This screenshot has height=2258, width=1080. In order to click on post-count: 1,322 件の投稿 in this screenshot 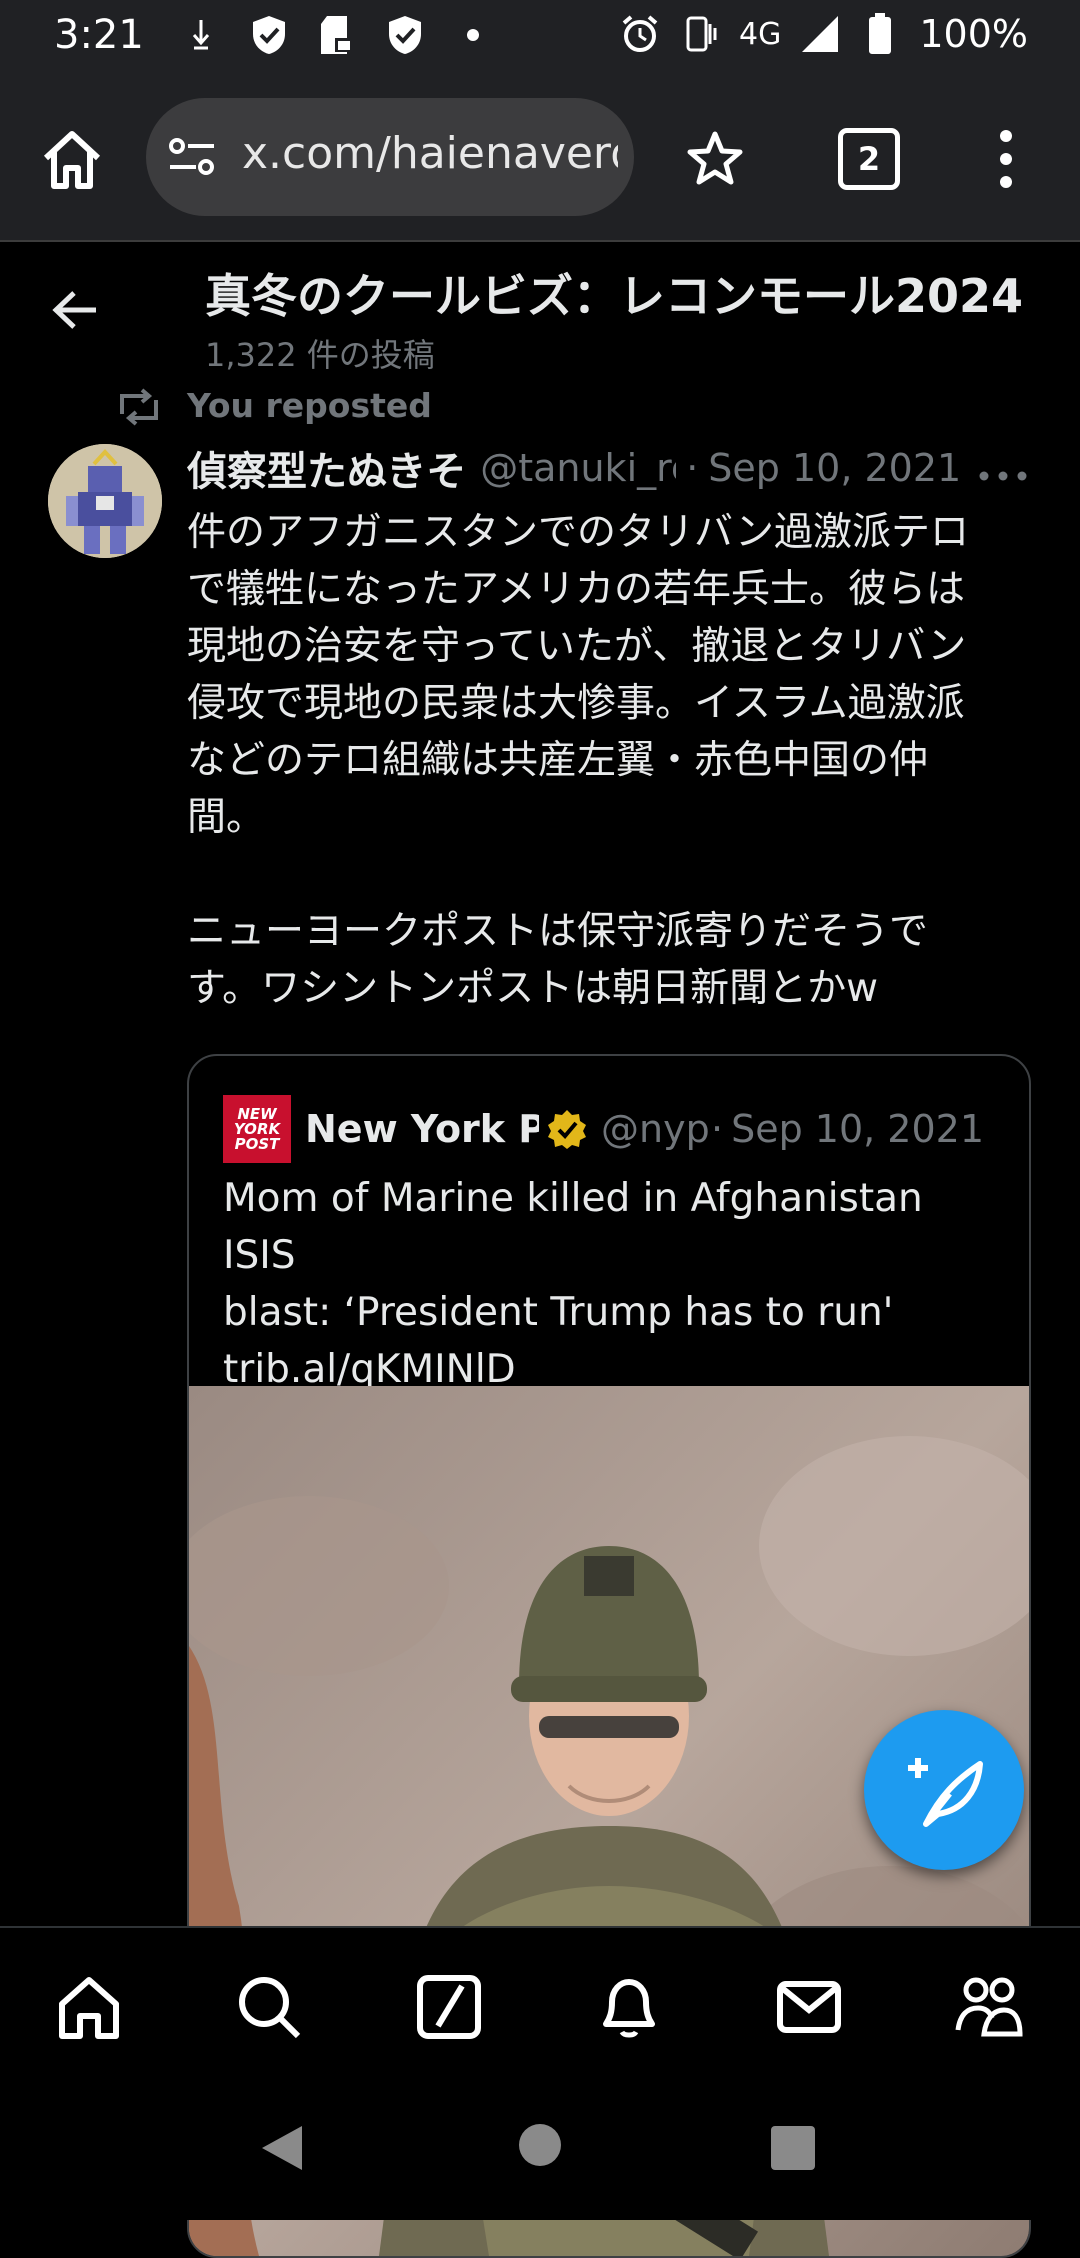, I will do `click(320, 355)`.